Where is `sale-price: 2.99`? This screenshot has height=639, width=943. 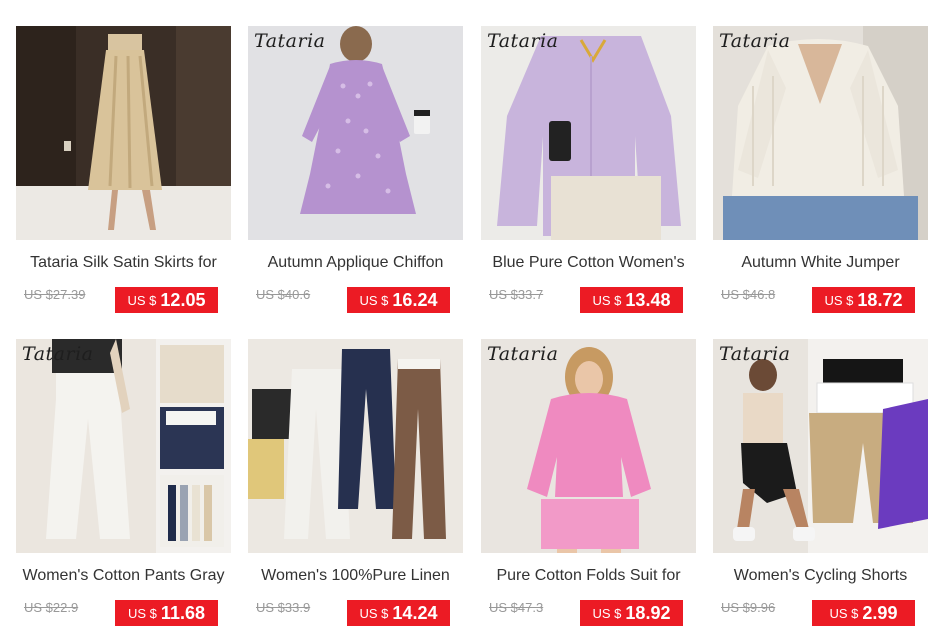
sale-price: 2.99 is located at coordinates (880, 612).